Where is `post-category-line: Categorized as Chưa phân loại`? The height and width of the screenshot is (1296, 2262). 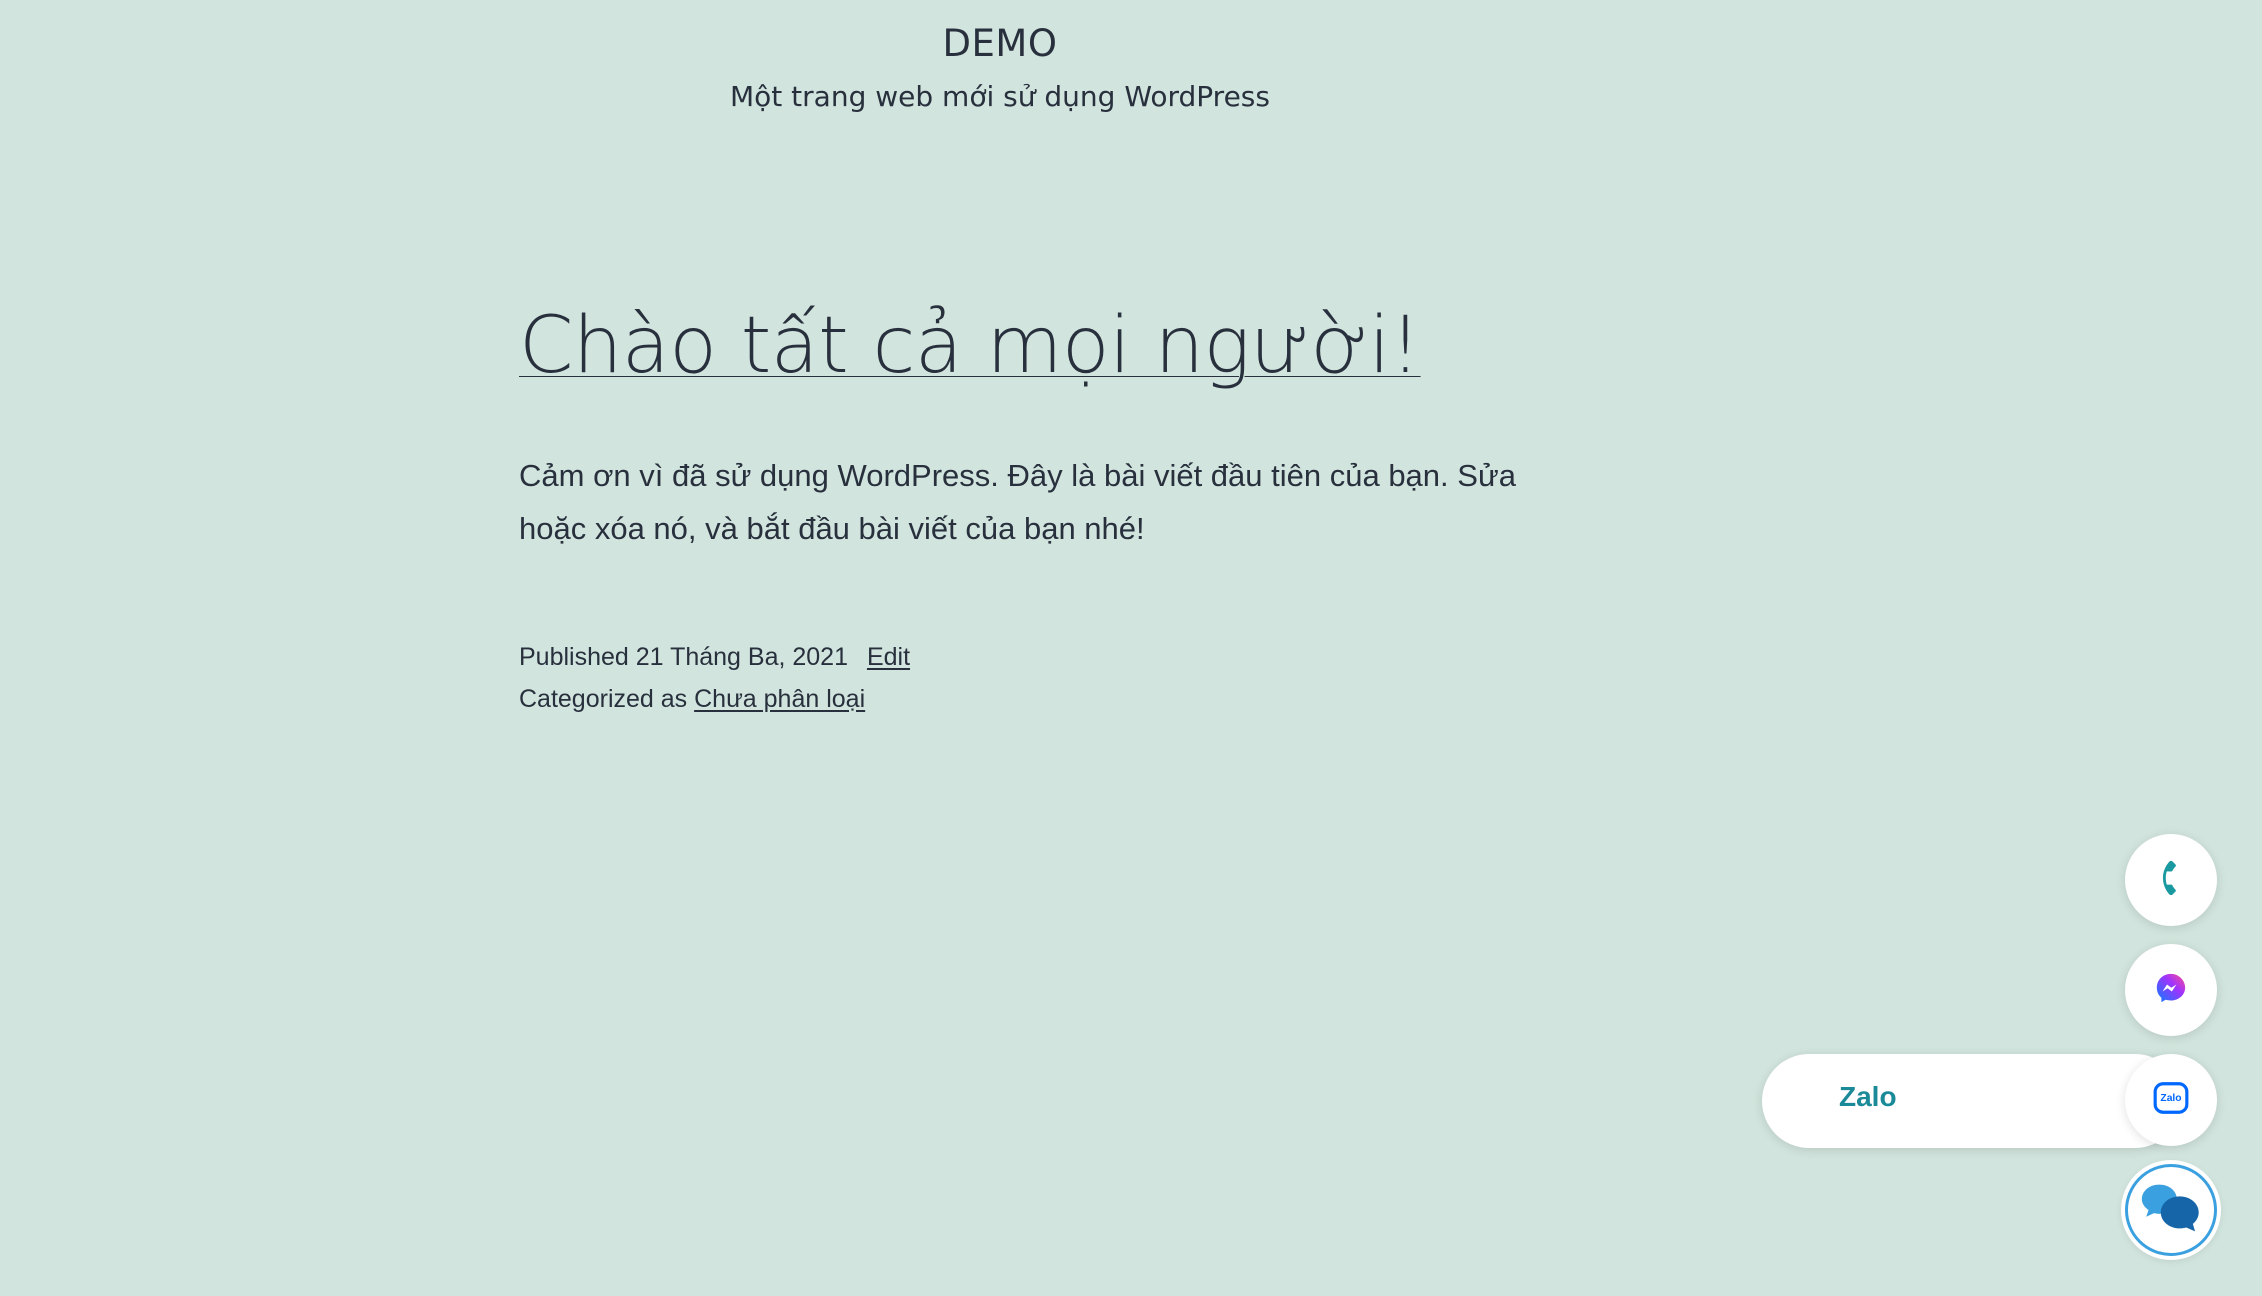
post-category-line: Categorized as Chưa phân loại is located at coordinates (714, 699).